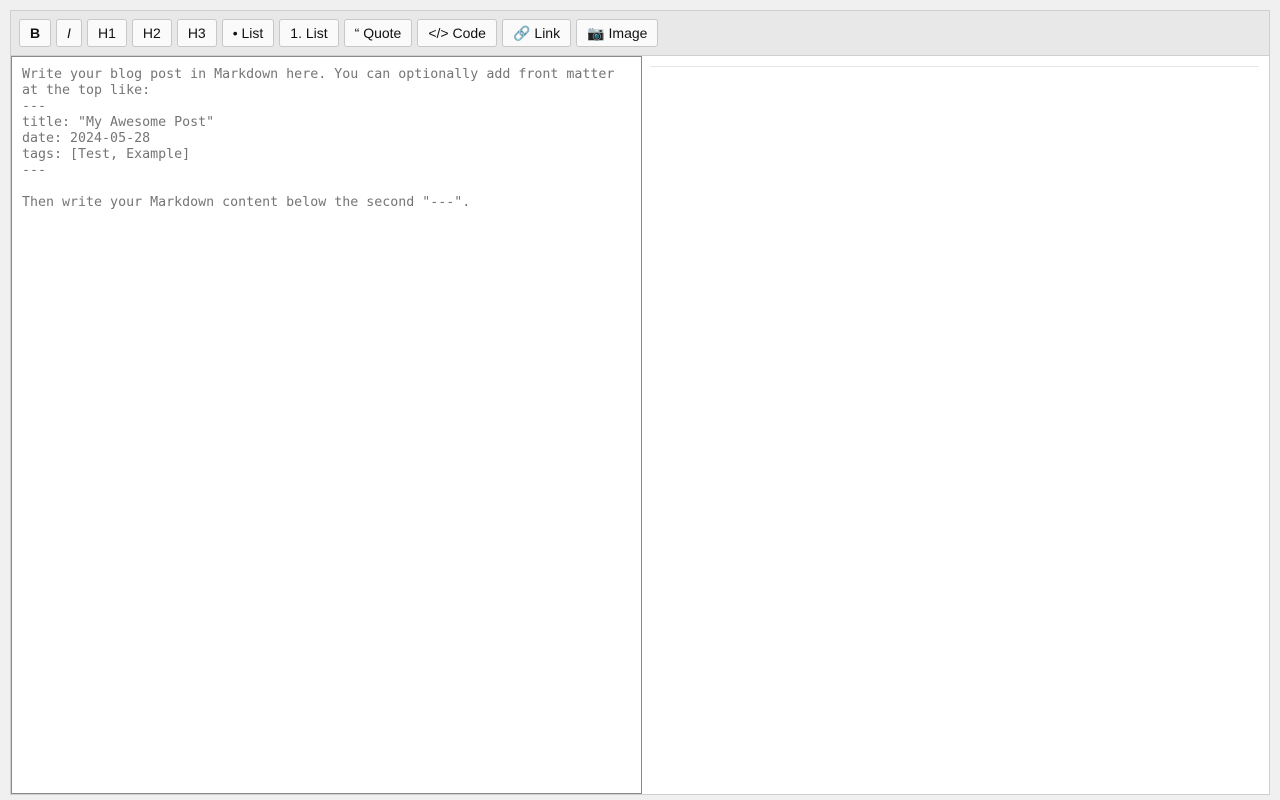  I want to click on heading-3-button: H3, so click(196, 33).